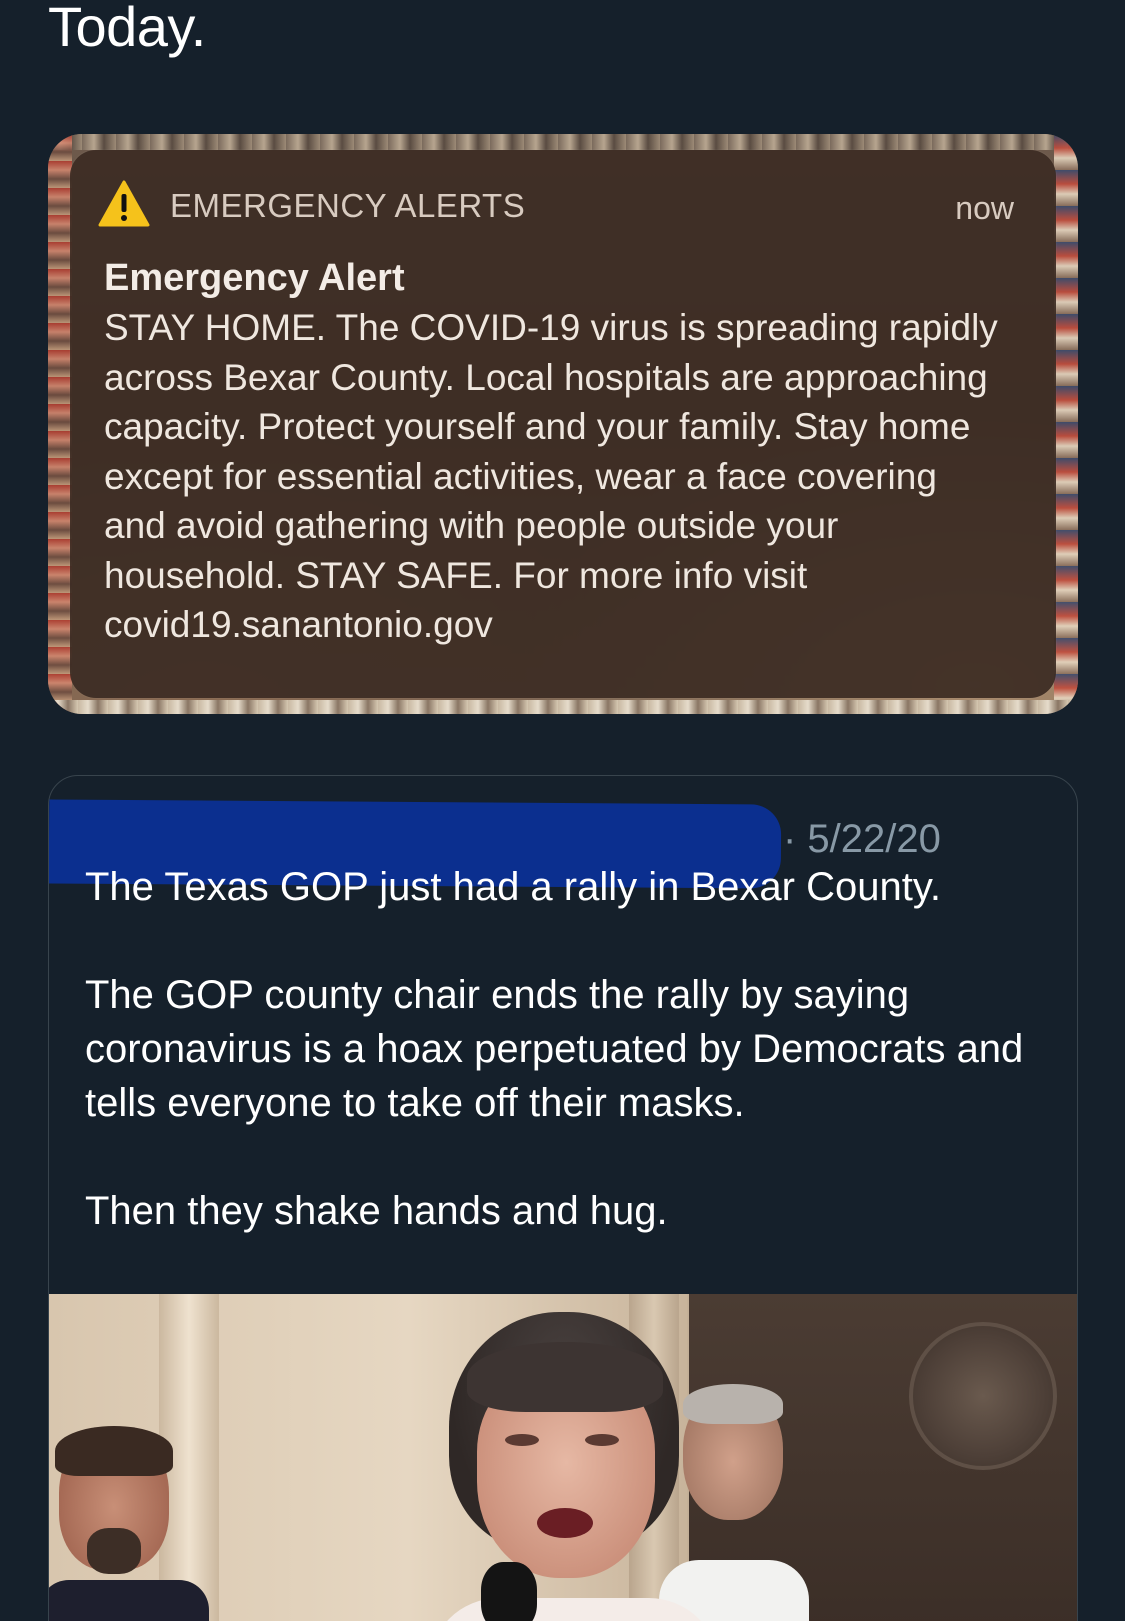  I want to click on speaker-body, so click(574, 1609).